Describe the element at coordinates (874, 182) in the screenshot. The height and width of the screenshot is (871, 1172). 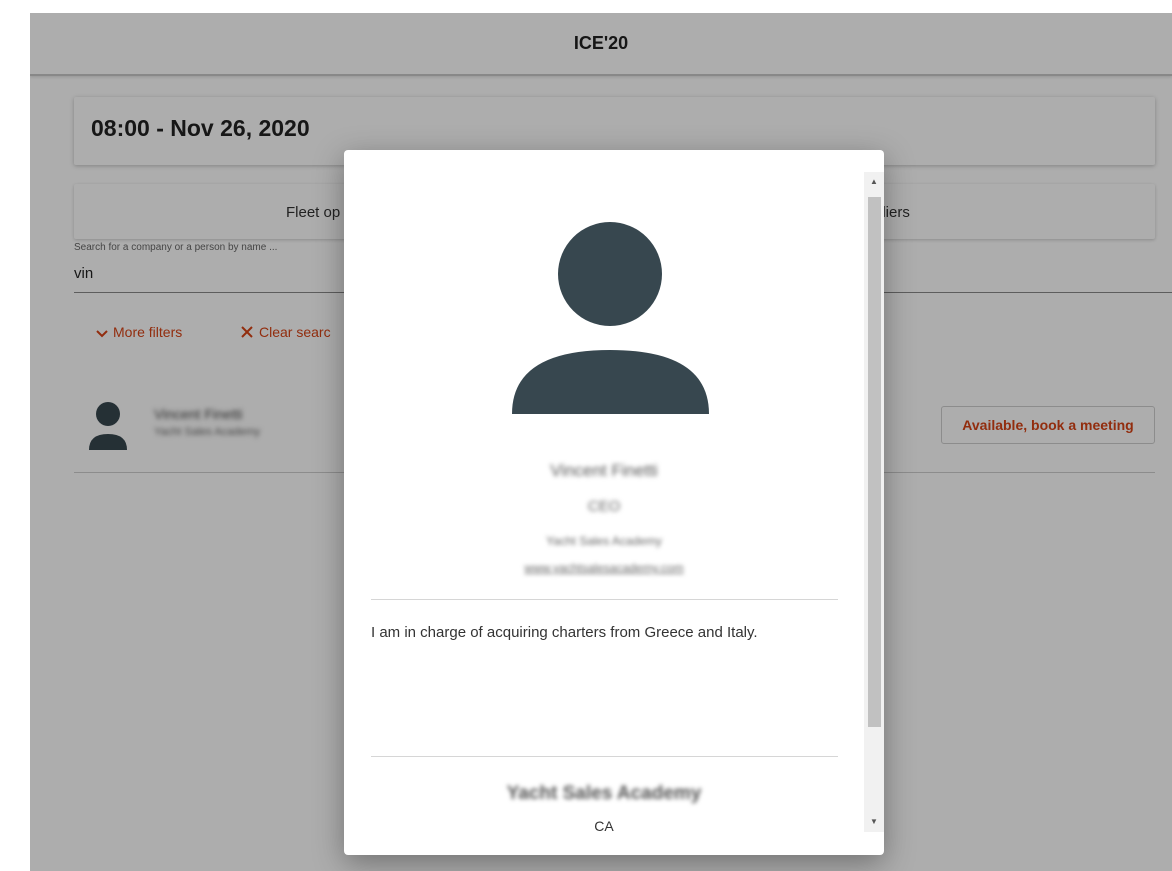
I see `scroll-up-icon: ▲` at that location.